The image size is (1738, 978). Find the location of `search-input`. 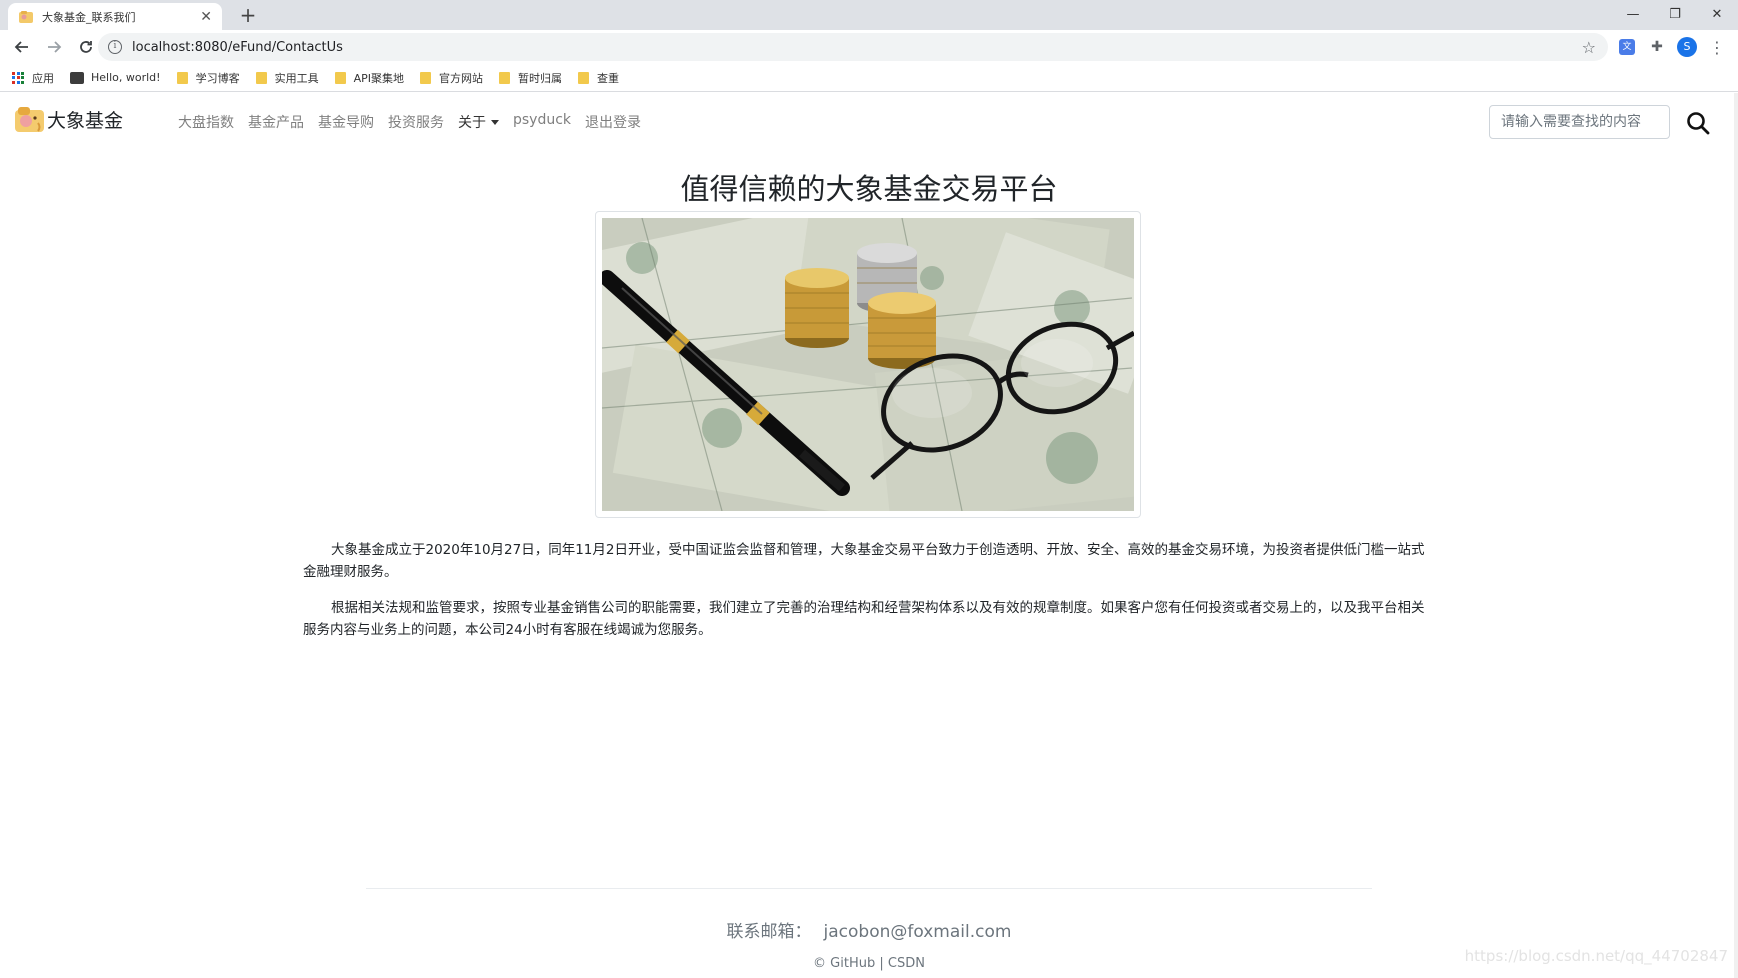

search-input is located at coordinates (1579, 122).